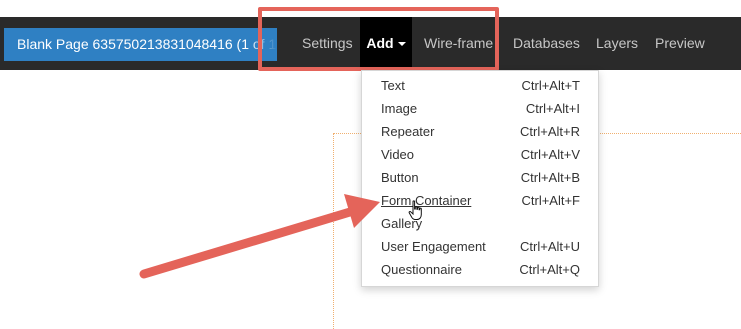 The image size is (741, 329). Describe the element at coordinates (259, 236) in the screenshot. I see `annotation-arrow` at that location.